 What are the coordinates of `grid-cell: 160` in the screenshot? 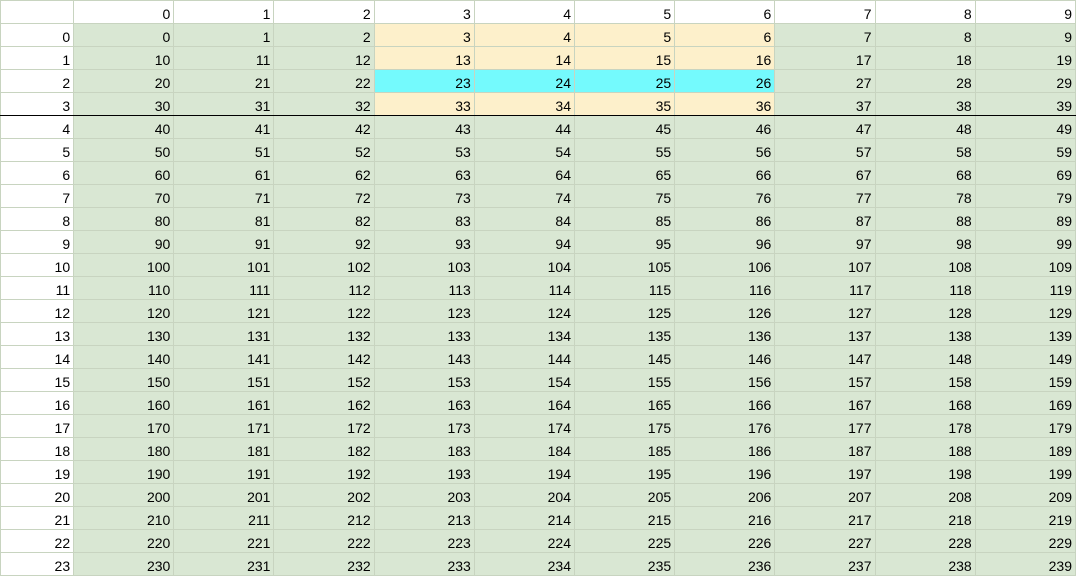 It's located at (124, 403).